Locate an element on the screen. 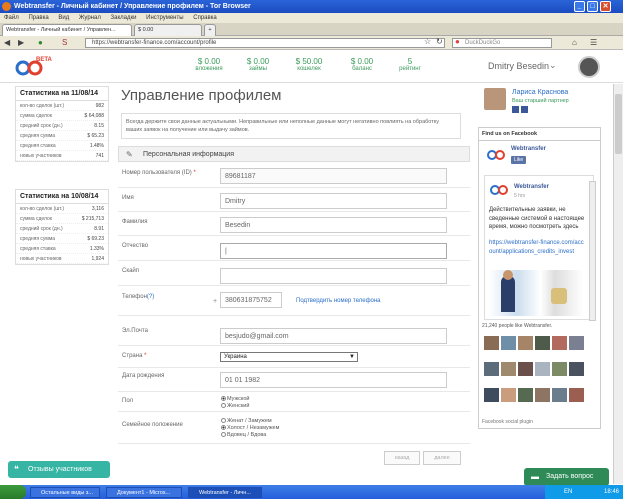 The height and width of the screenshot is (499, 623). phone-input: 380631875752 is located at coordinates (251, 300).